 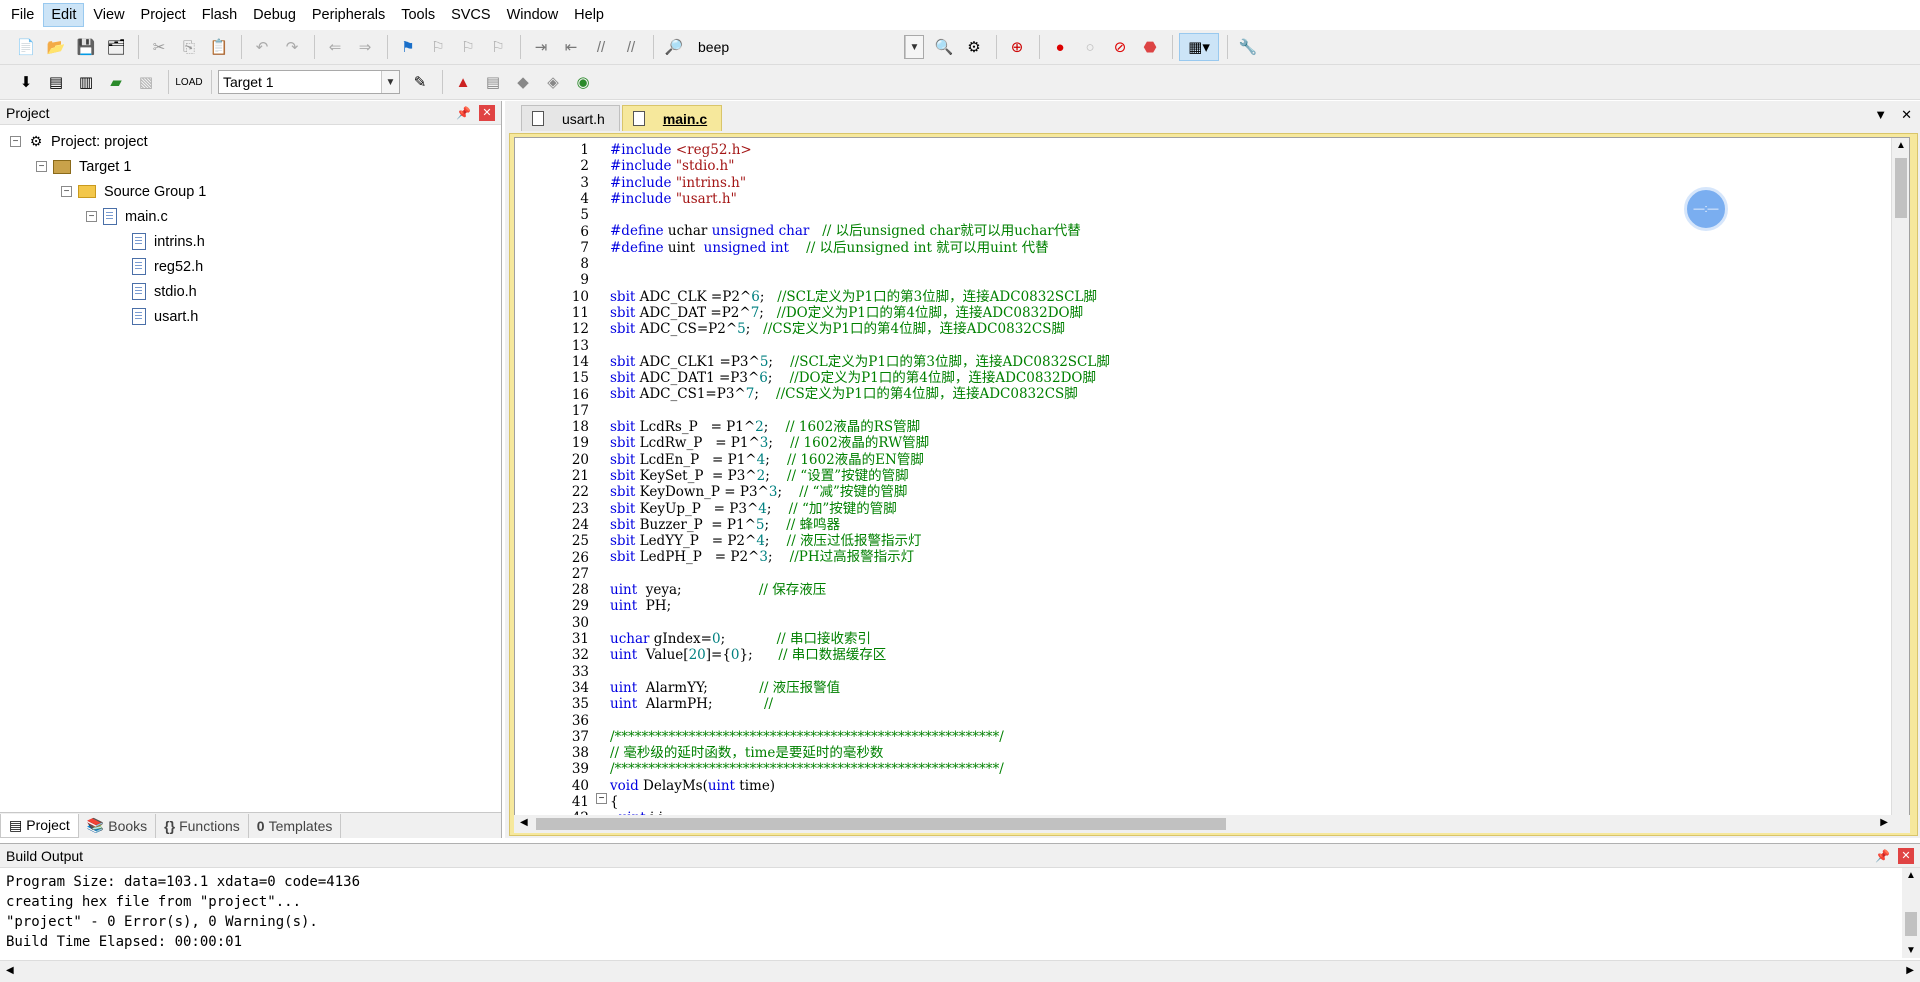 What do you see at coordinates (250, 191) in the screenshot?
I see `tree-item-source-group: − Source Group 1` at bounding box center [250, 191].